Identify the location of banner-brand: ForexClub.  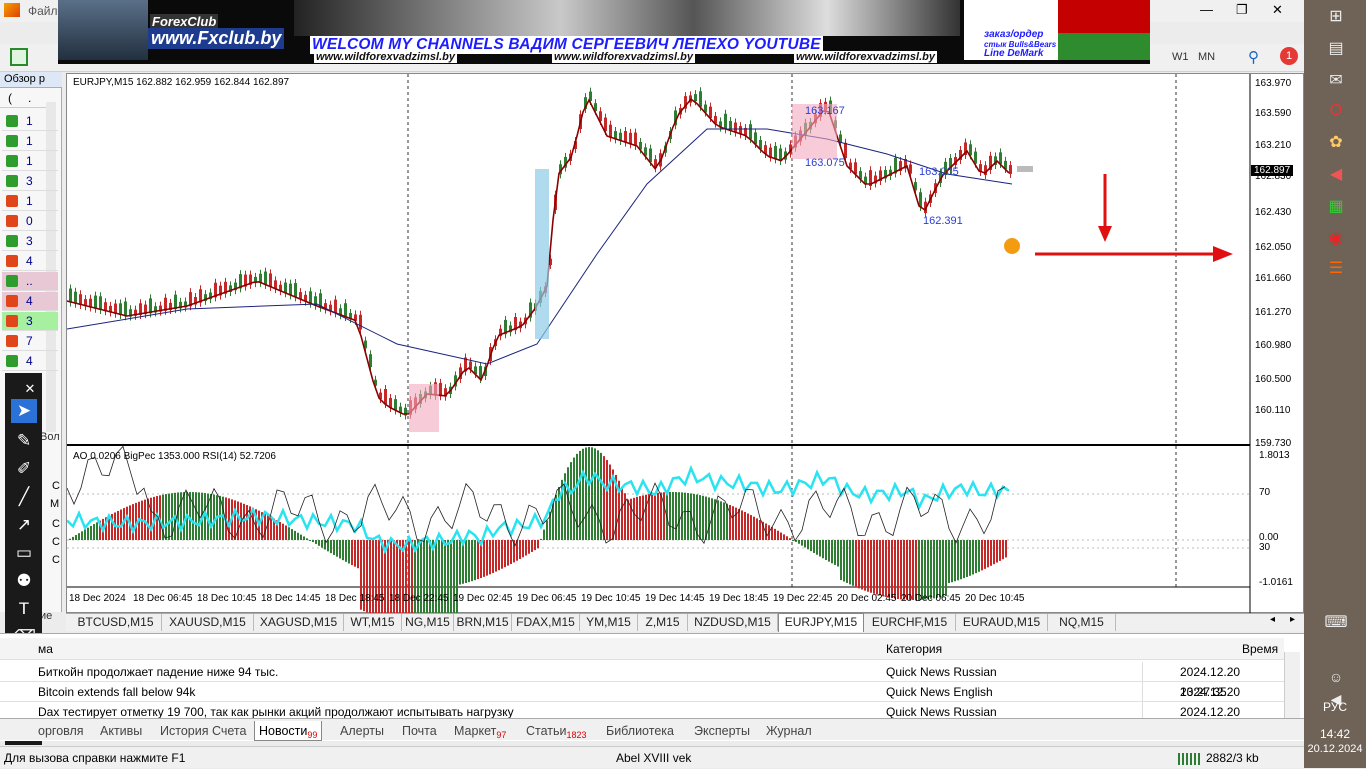
(184, 21).